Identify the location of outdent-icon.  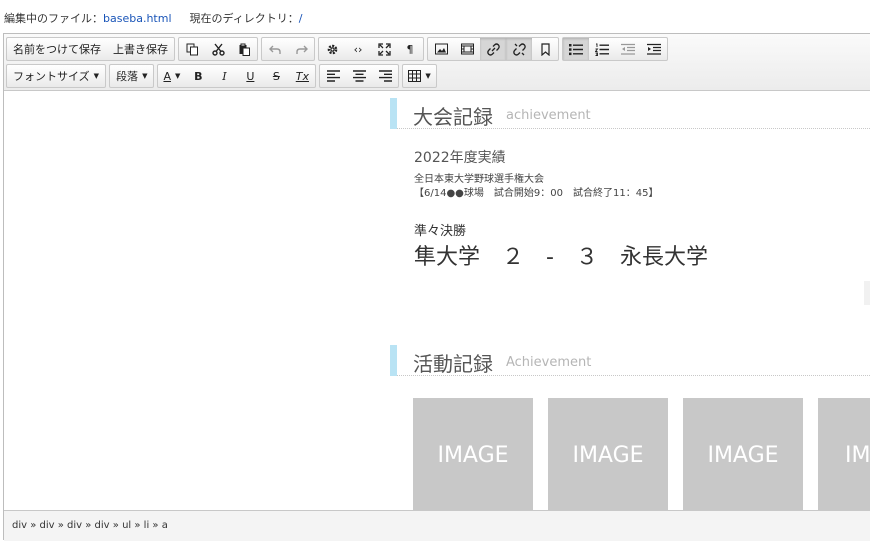
(628, 49).